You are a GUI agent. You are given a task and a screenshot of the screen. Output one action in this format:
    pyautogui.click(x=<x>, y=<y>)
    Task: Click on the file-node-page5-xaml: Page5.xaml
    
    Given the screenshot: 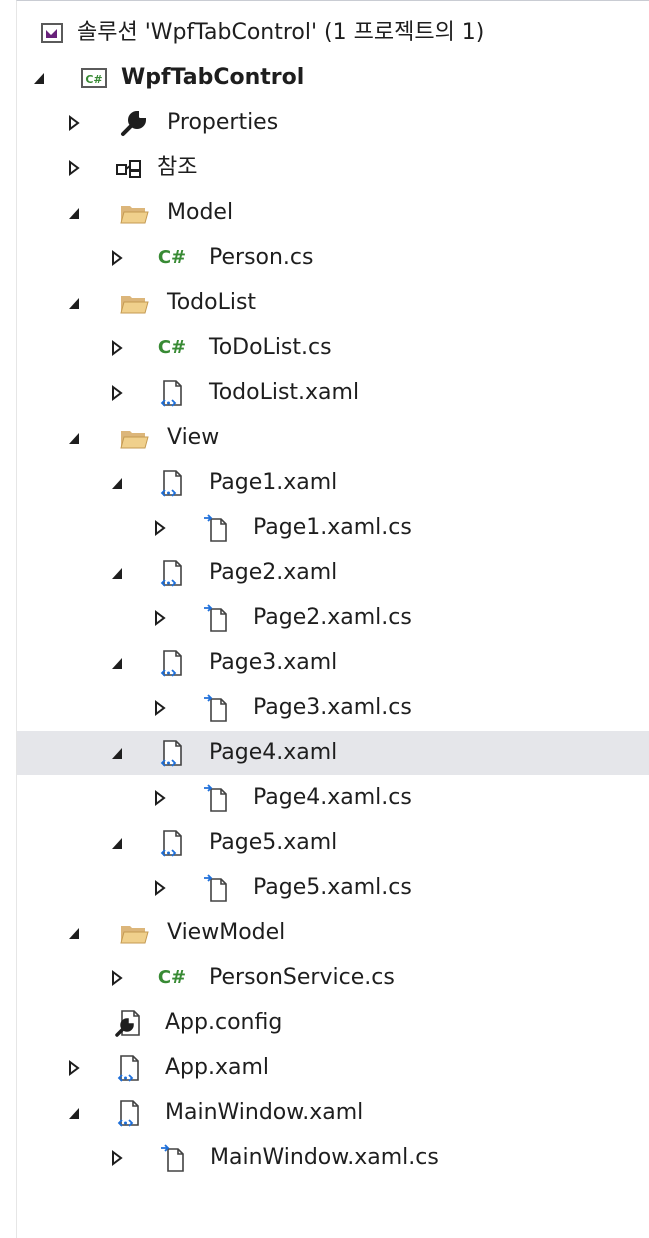 What is the action you would take?
    pyautogui.click(x=333, y=843)
    